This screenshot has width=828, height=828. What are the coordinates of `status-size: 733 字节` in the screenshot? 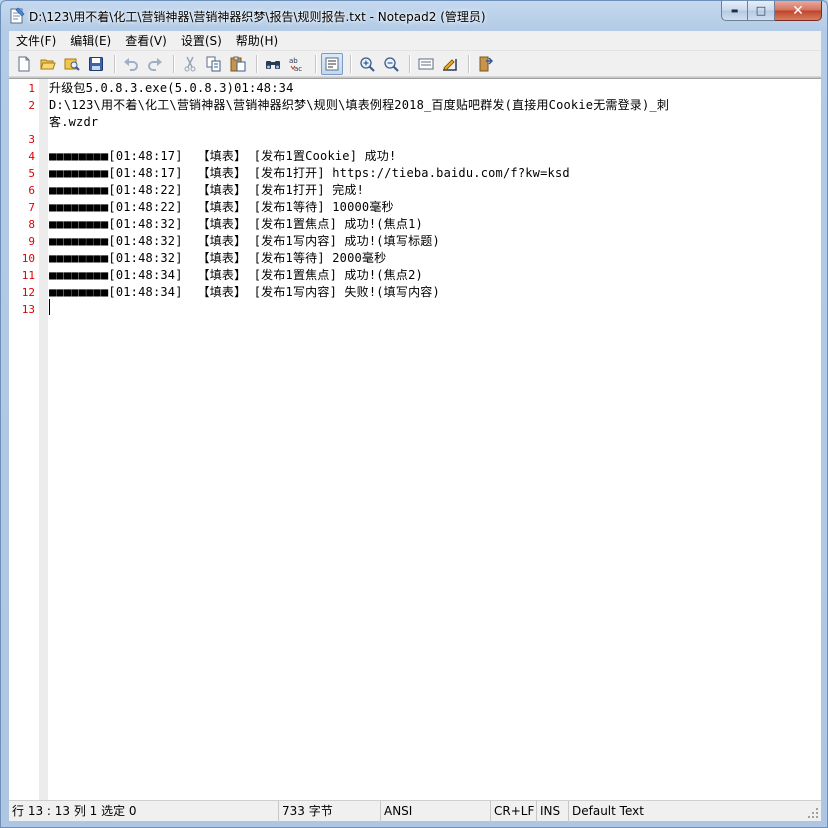 It's located at (330, 811).